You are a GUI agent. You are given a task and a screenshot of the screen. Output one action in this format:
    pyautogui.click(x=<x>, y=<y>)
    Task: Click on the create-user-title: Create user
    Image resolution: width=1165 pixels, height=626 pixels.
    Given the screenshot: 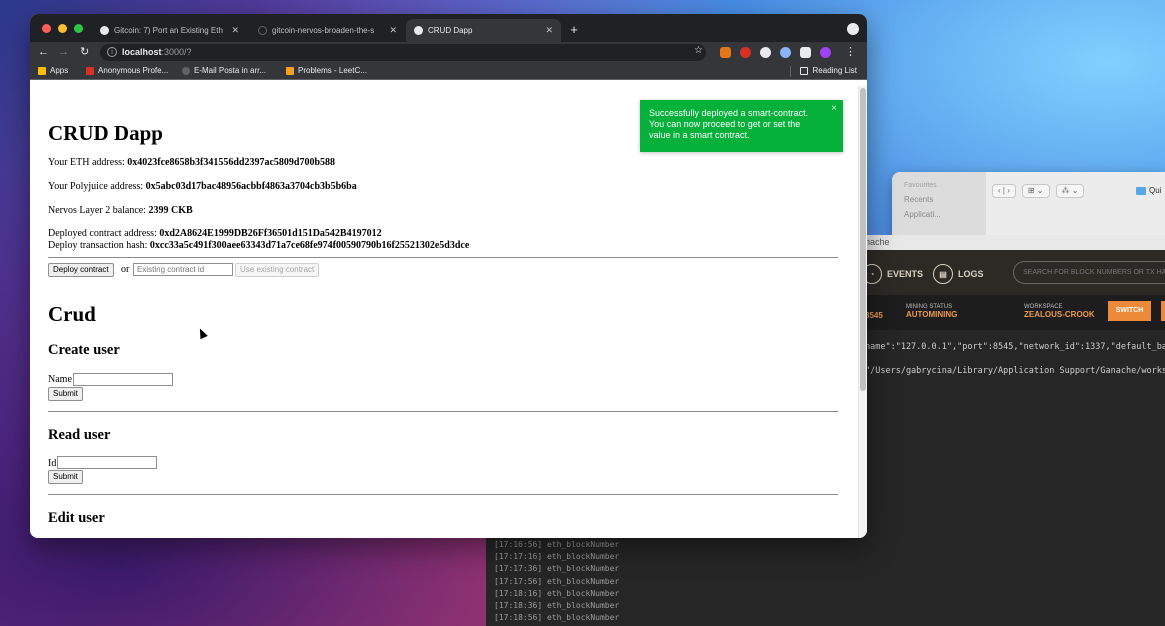 What is the action you would take?
    pyautogui.click(x=84, y=350)
    